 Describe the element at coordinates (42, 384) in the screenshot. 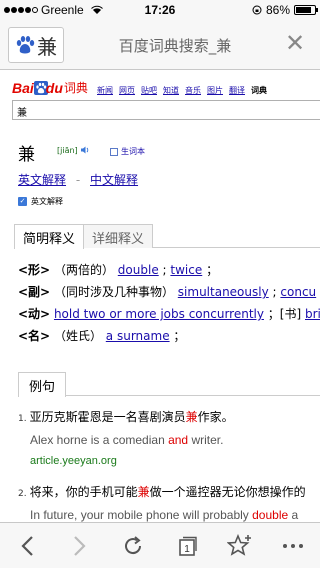

I see `tab-examples: 例句` at that location.